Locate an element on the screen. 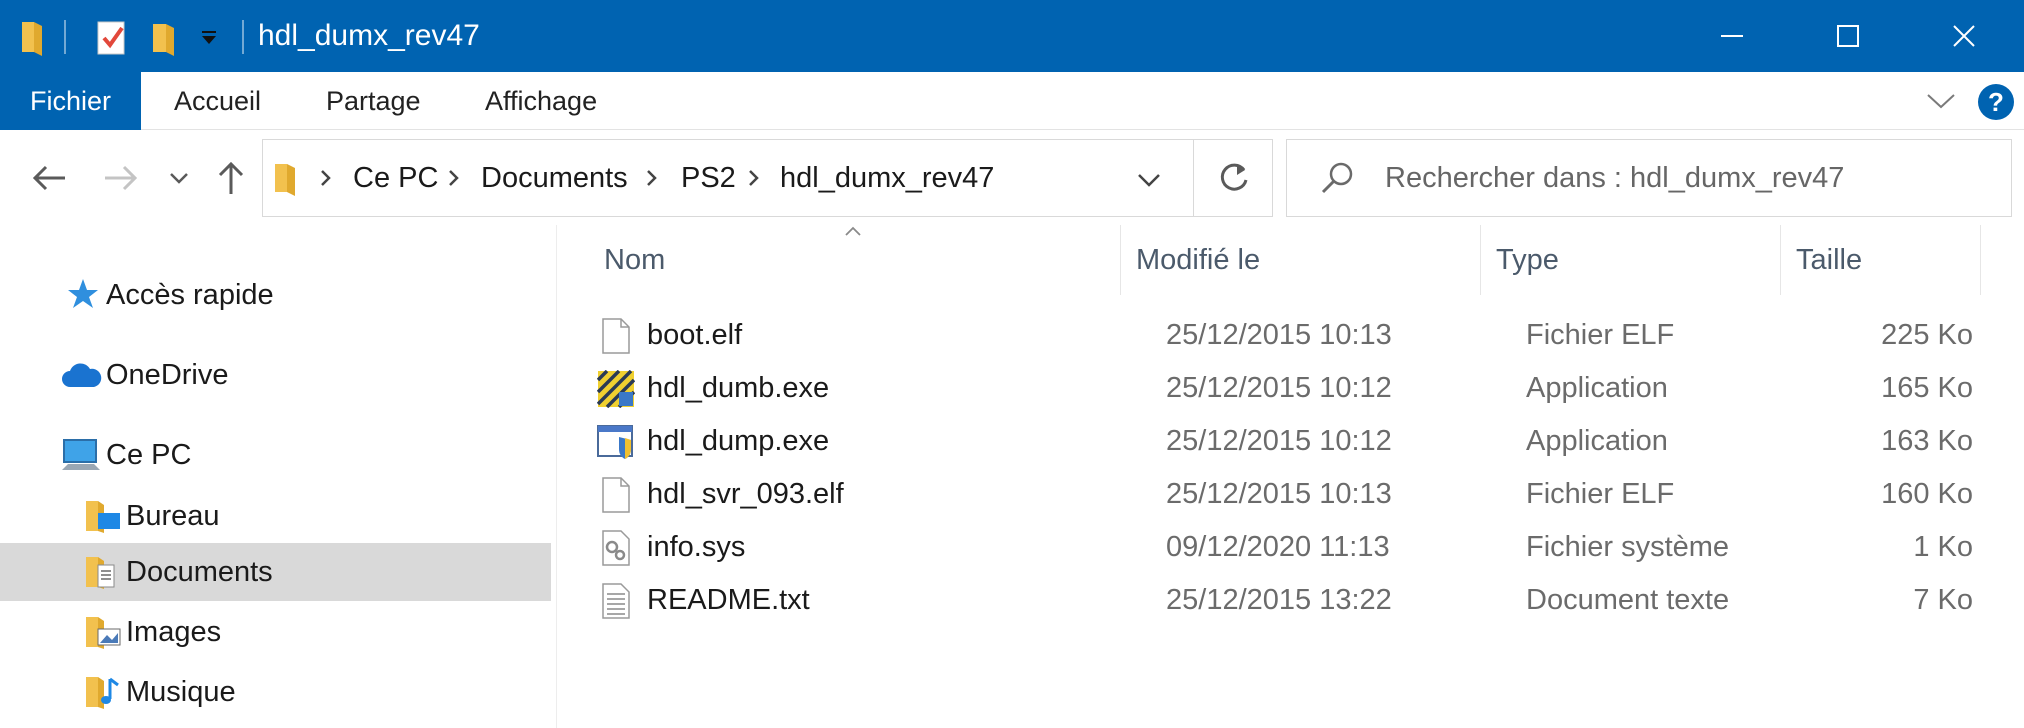 The height and width of the screenshot is (728, 2024). maximize-button is located at coordinates (1848, 36).